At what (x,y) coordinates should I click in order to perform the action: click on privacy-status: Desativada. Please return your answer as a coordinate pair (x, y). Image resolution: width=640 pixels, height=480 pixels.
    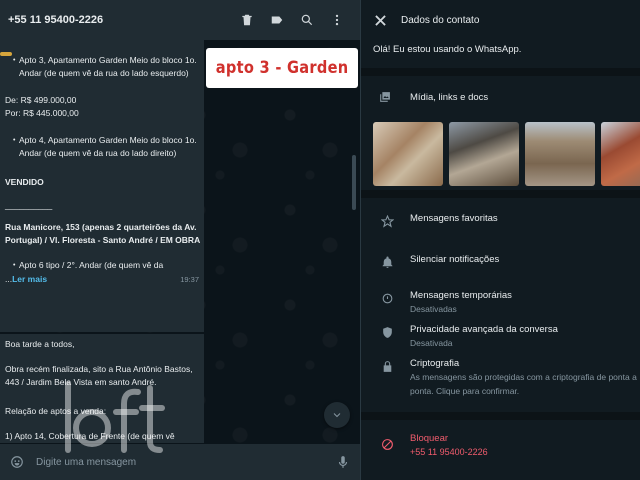
    Looking at the image, I should click on (431, 343).